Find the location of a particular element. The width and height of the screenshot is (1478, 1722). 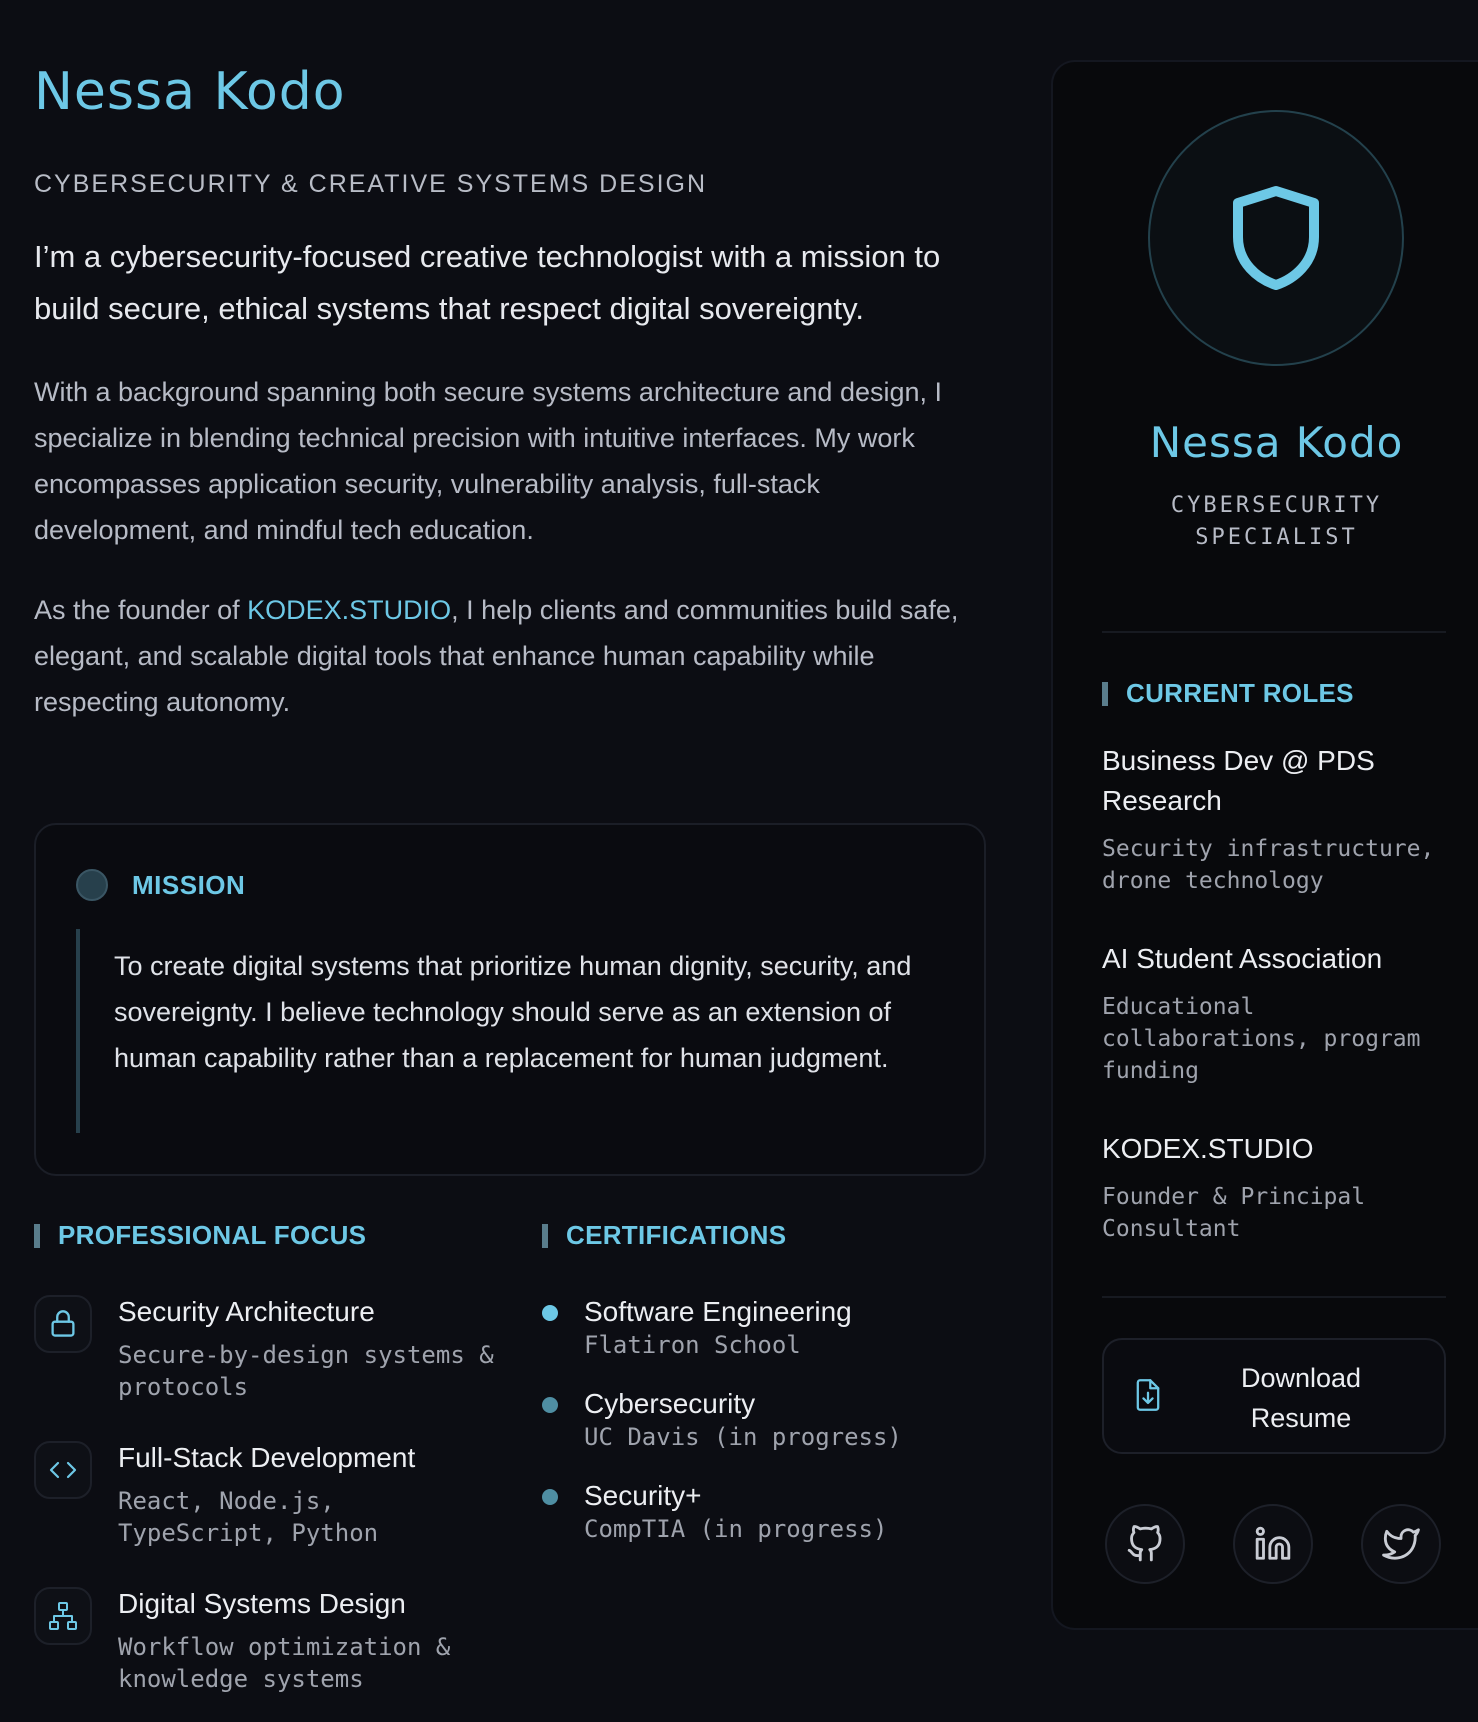

current-roles-title: CURRENT ROLES is located at coordinates (1240, 693).